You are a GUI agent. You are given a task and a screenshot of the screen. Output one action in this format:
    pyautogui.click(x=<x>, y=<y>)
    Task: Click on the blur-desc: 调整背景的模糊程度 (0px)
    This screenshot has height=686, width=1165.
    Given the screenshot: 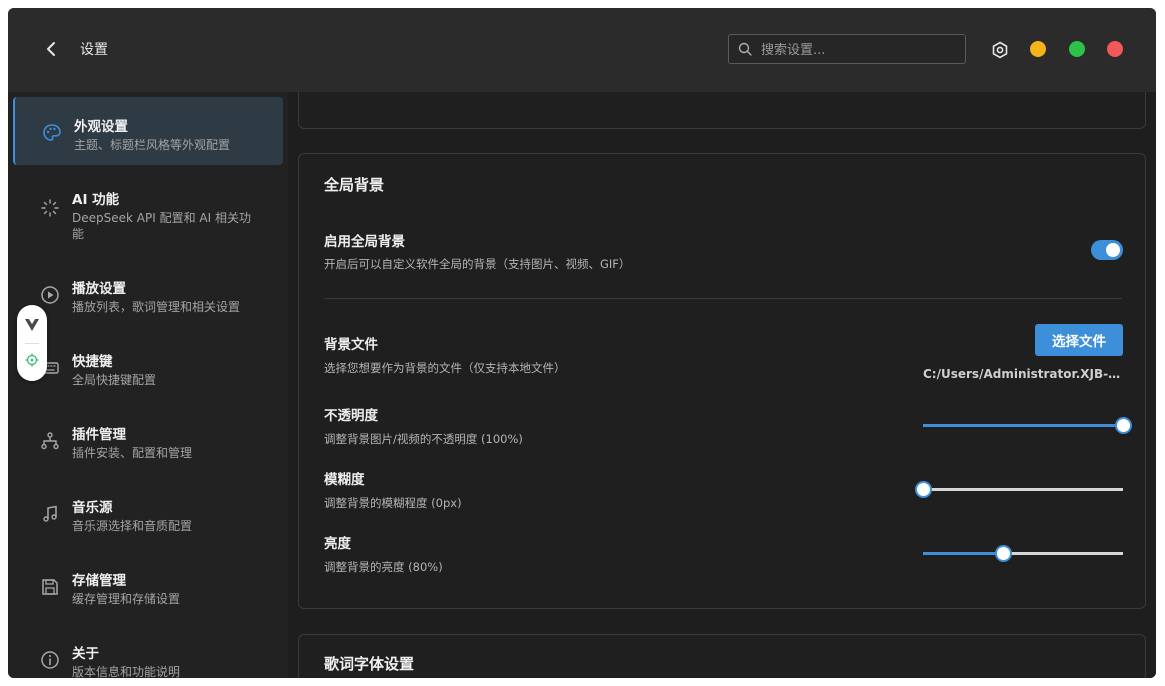 What is the action you would take?
    pyautogui.click(x=393, y=503)
    